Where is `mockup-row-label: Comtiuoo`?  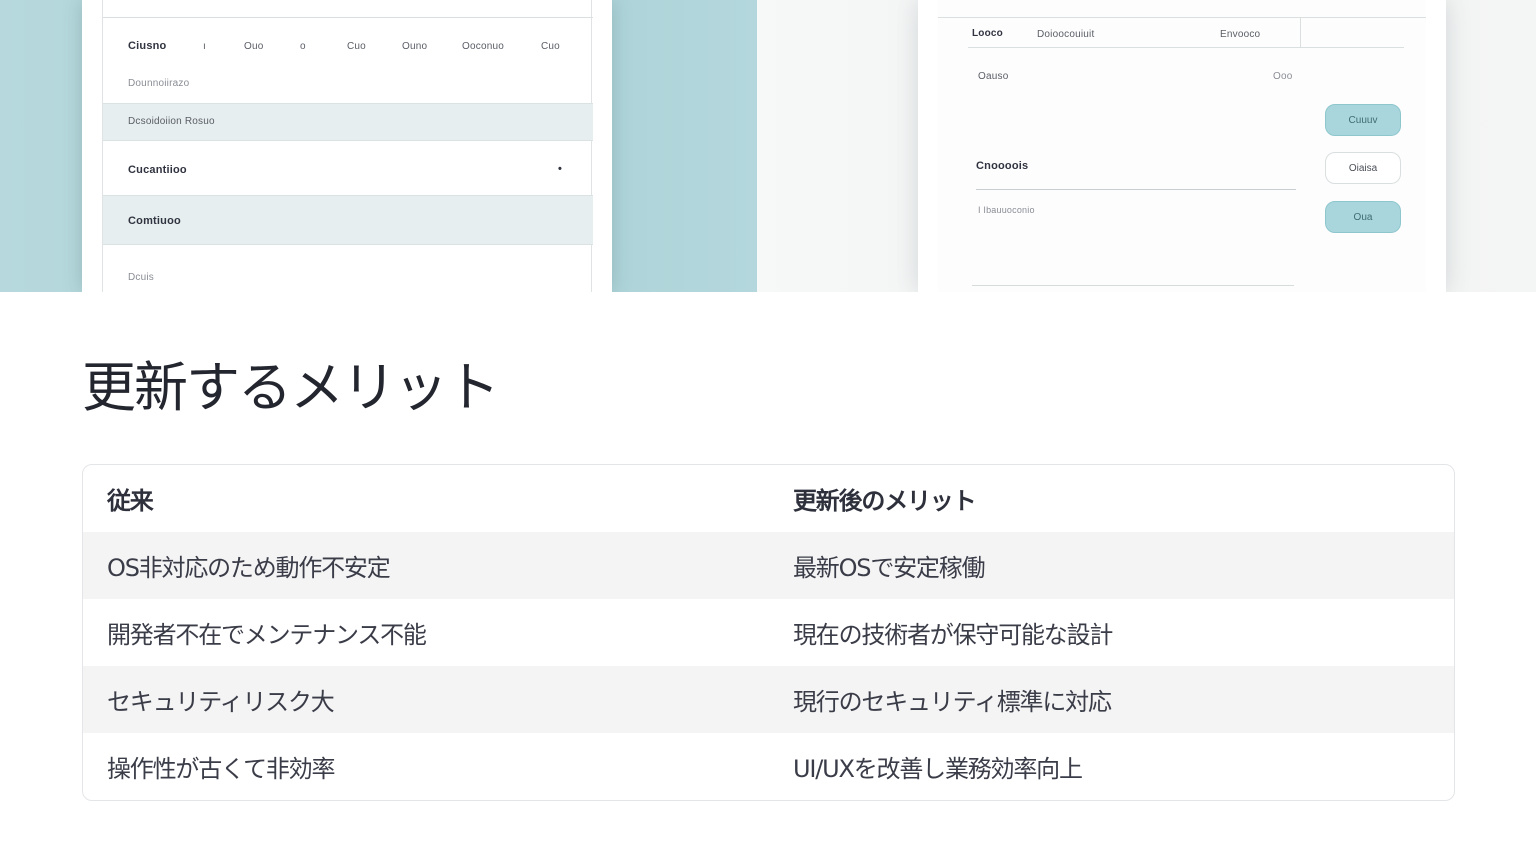
mockup-row-label: Comtiuoo is located at coordinates (154, 221).